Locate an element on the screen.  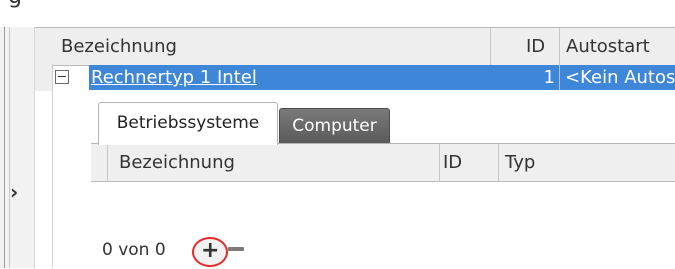
tab-betriebssysteme: Betriebssysteme is located at coordinates (188, 123).